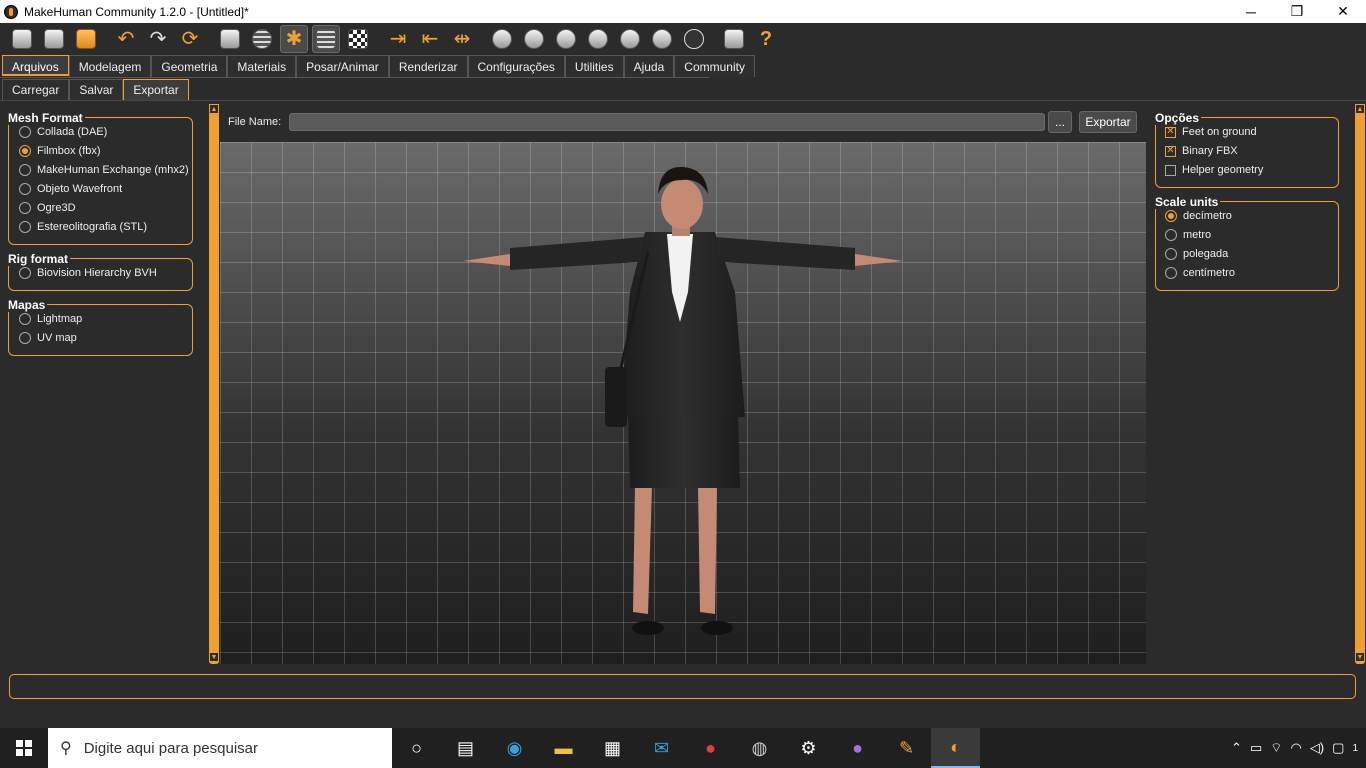 Image resolution: width=1366 pixels, height=768 pixels. I want to click on mesh-icon, so click(262, 39).